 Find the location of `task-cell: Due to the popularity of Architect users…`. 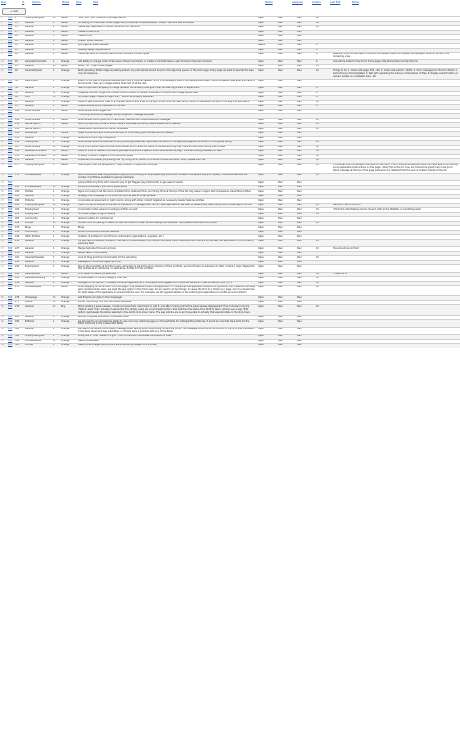

task-cell: Due to the popularity of Architect users… is located at coordinates (167, 268).